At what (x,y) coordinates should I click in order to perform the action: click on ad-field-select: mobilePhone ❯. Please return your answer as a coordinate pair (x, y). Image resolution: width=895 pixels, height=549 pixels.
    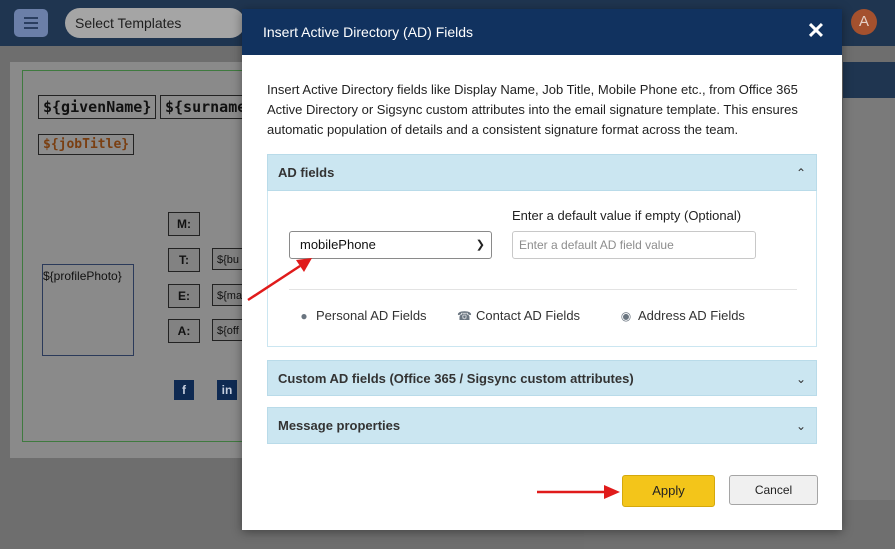
    Looking at the image, I should click on (390, 245).